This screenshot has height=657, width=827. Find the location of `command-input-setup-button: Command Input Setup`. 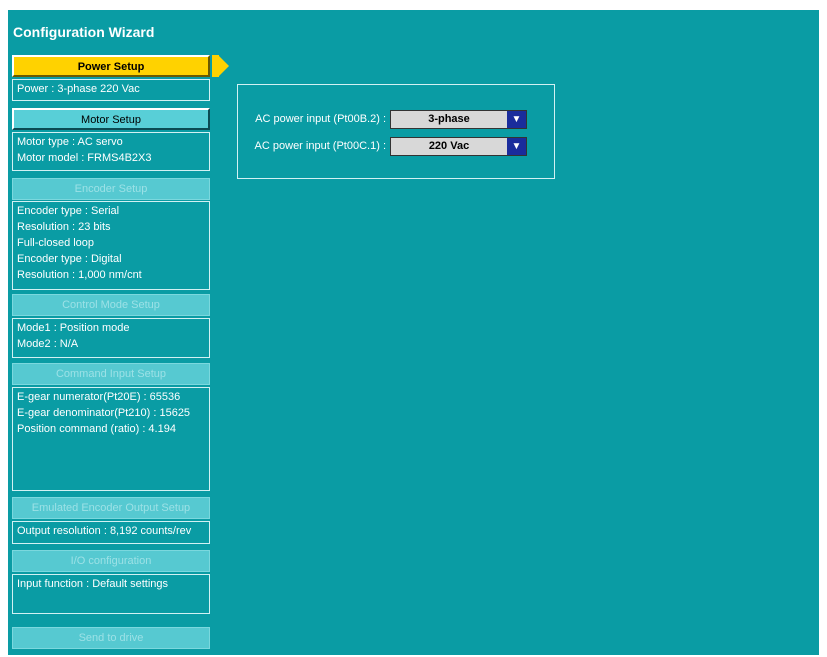

command-input-setup-button: Command Input Setup is located at coordinates (111, 374).